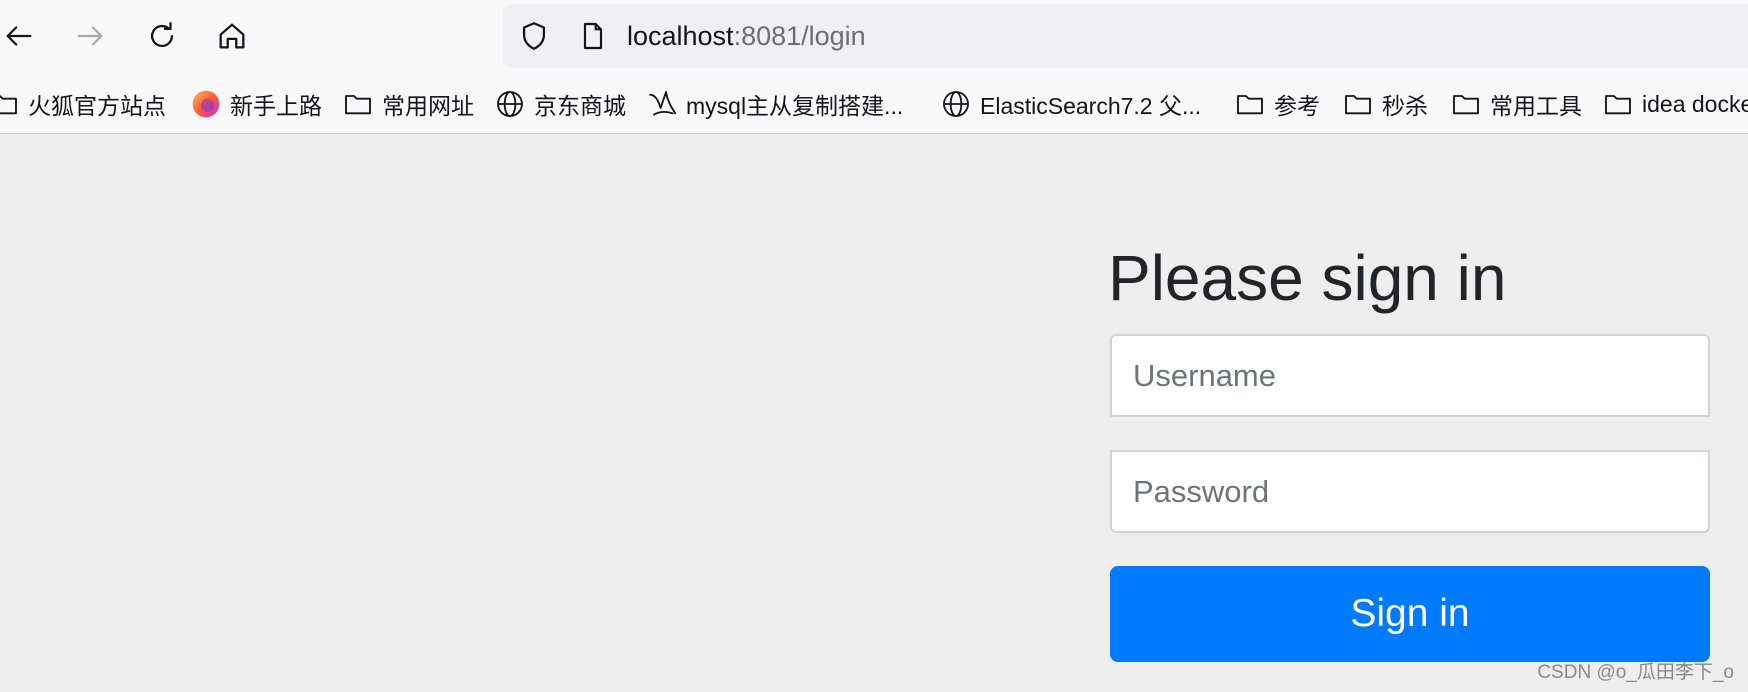  I want to click on bookmark-item: 秒杀, so click(1385, 104).